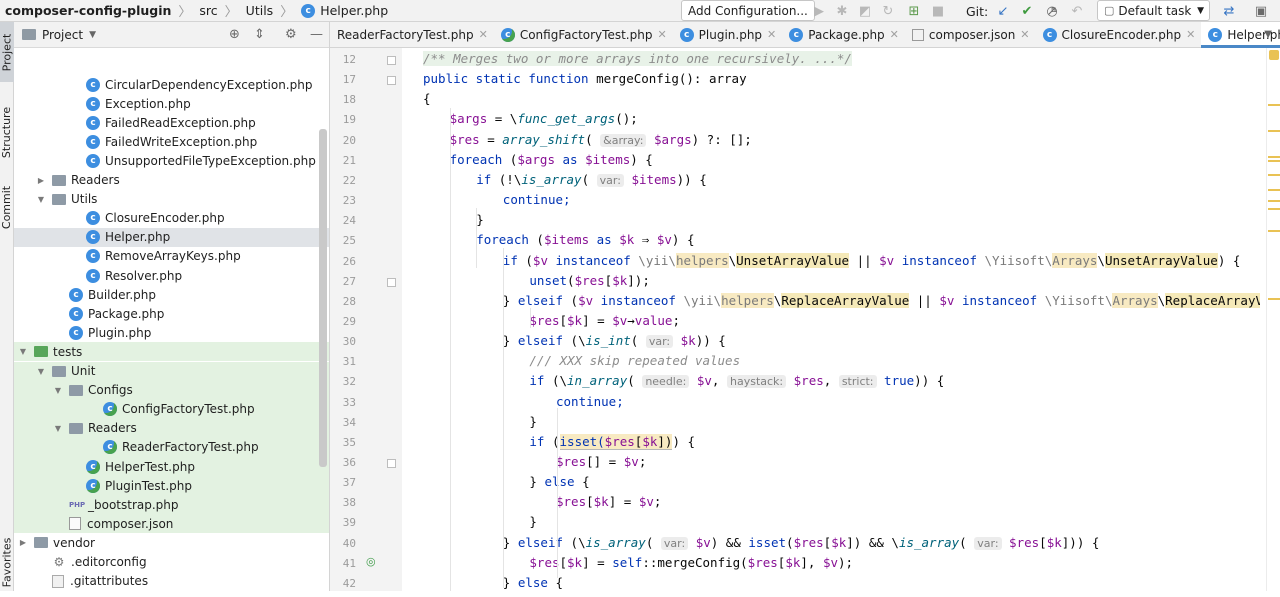 The height and width of the screenshot is (597, 1280). Describe the element at coordinates (23, 542) in the screenshot. I see `chevron-right-icon: ▶` at that location.